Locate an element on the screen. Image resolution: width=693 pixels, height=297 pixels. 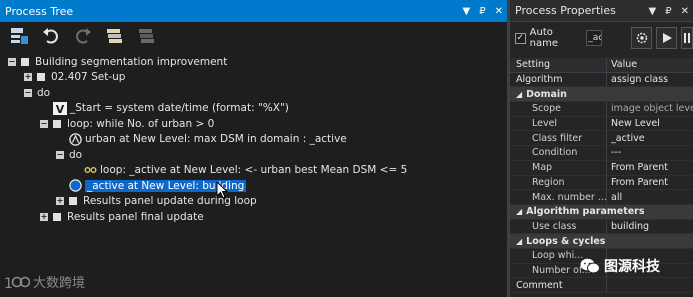
process-tree-toolbar is located at coordinates (253, 36).